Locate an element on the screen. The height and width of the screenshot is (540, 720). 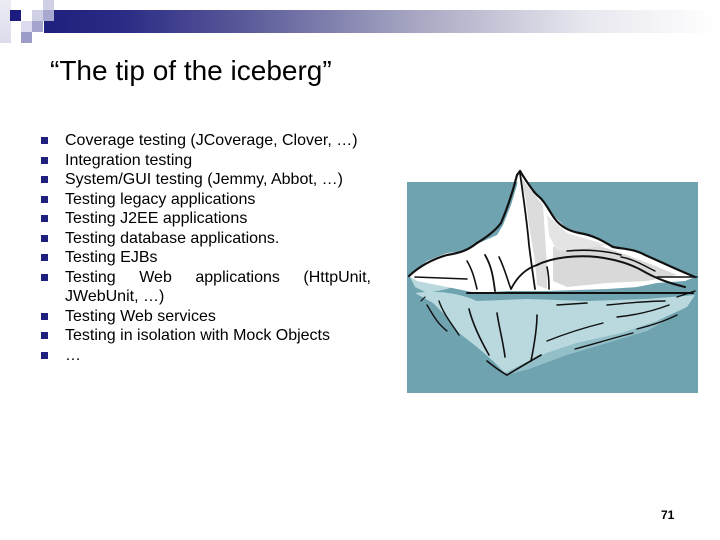
bullet-text: Testing legacy applications is located at coordinates (160, 199).